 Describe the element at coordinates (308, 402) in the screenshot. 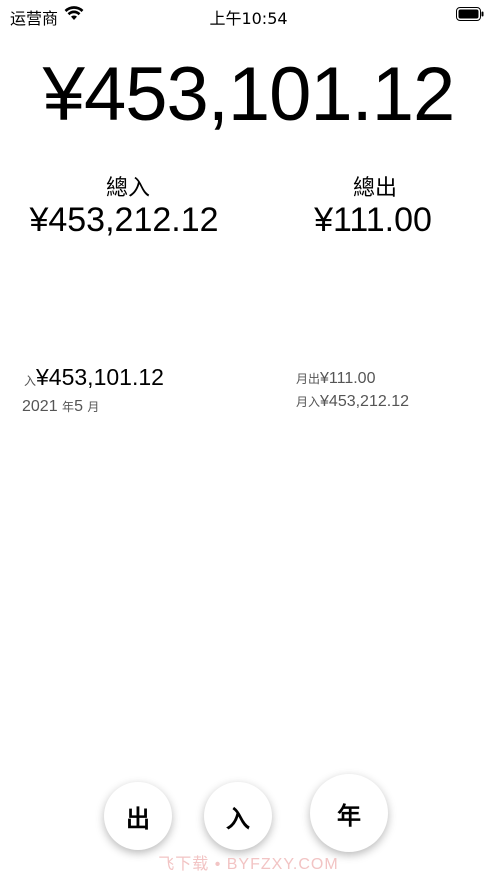

I see `month-income-prefix: 月入` at that location.